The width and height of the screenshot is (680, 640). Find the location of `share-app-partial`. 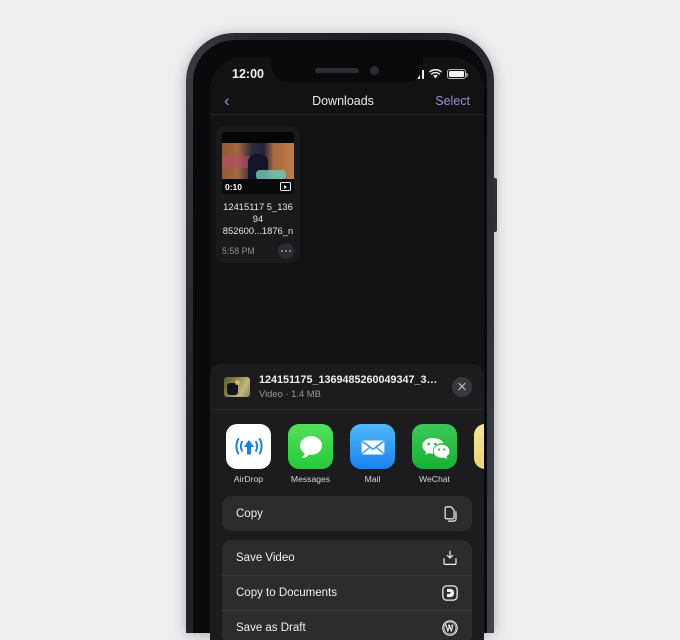

share-app-partial is located at coordinates (479, 454).